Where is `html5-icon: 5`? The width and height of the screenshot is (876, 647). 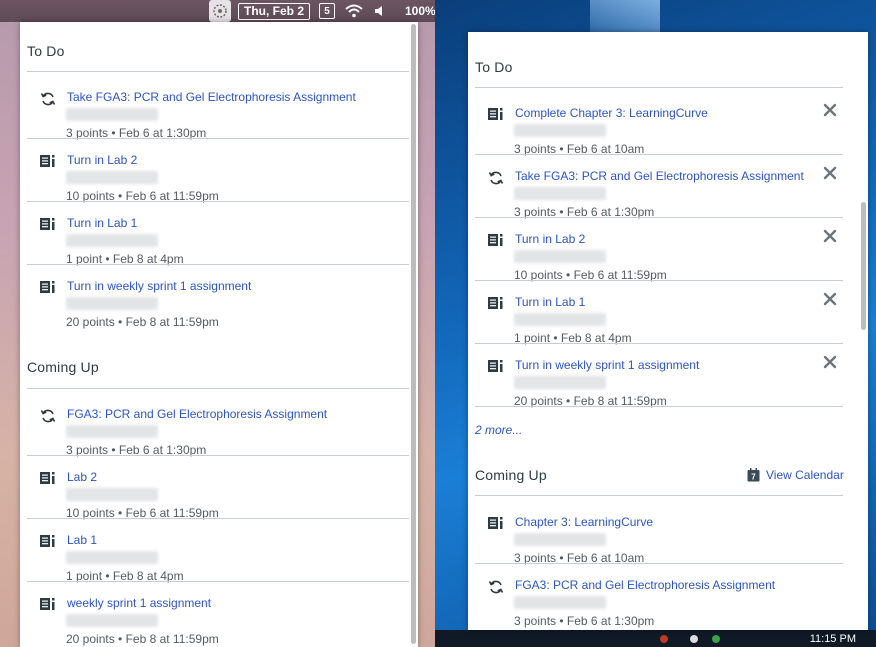
html5-icon: 5 is located at coordinates (327, 11).